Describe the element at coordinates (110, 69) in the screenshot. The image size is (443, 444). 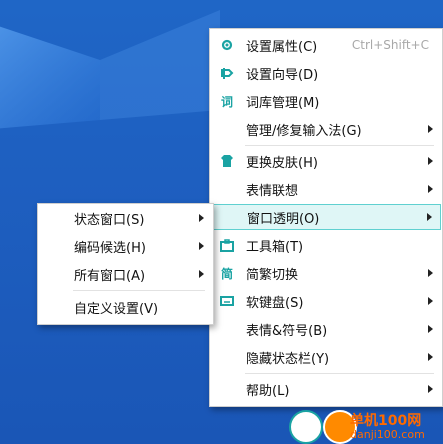
I see `windows-logo-glow` at that location.